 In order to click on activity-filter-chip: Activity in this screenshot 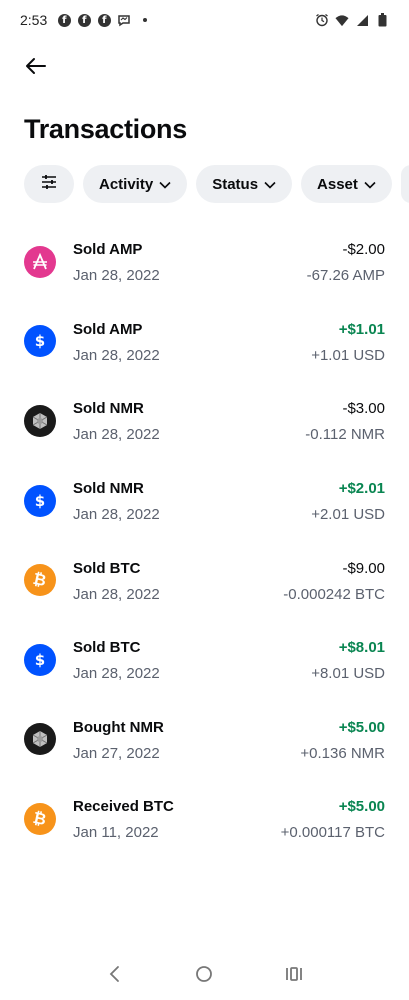, I will do `click(135, 184)`.